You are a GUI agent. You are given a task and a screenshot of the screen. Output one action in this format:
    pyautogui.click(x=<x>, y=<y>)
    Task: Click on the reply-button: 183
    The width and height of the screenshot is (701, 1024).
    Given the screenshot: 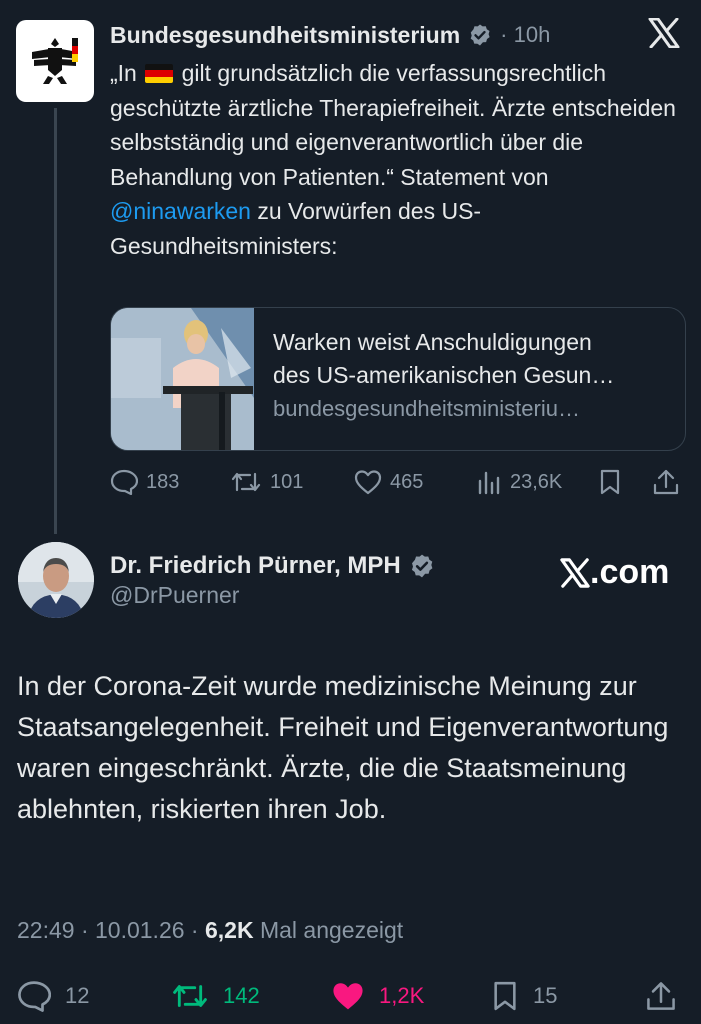 What is the action you would take?
    pyautogui.click(x=144, y=482)
    